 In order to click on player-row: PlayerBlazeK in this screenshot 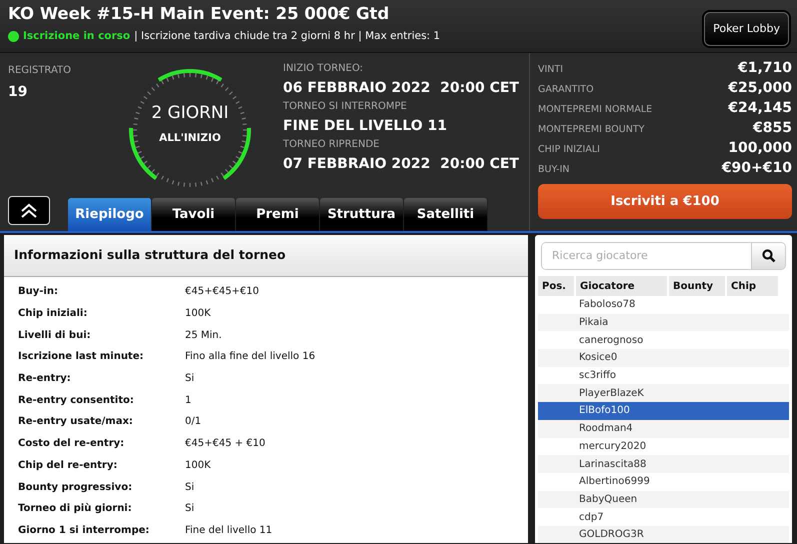, I will do `click(663, 393)`.